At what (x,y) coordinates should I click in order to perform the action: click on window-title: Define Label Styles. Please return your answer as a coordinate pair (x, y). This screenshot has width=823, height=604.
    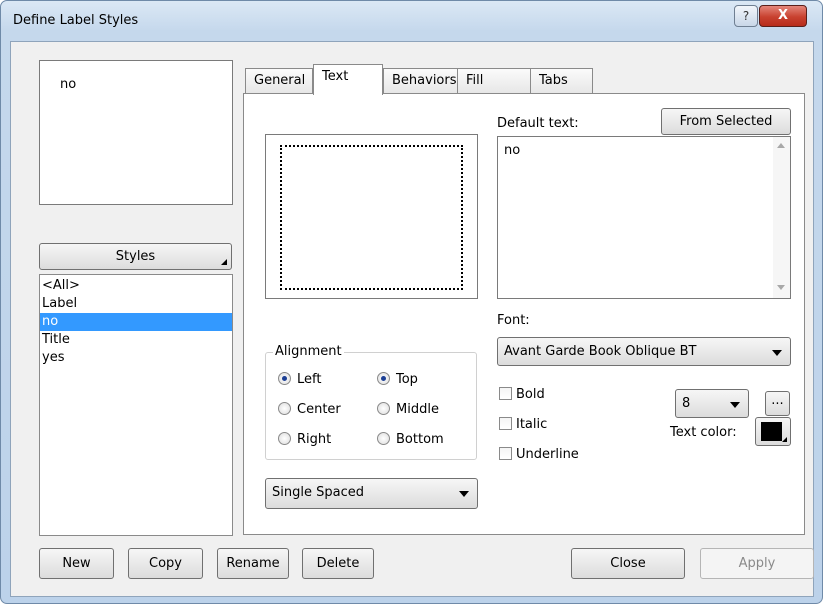
    Looking at the image, I should click on (76, 20).